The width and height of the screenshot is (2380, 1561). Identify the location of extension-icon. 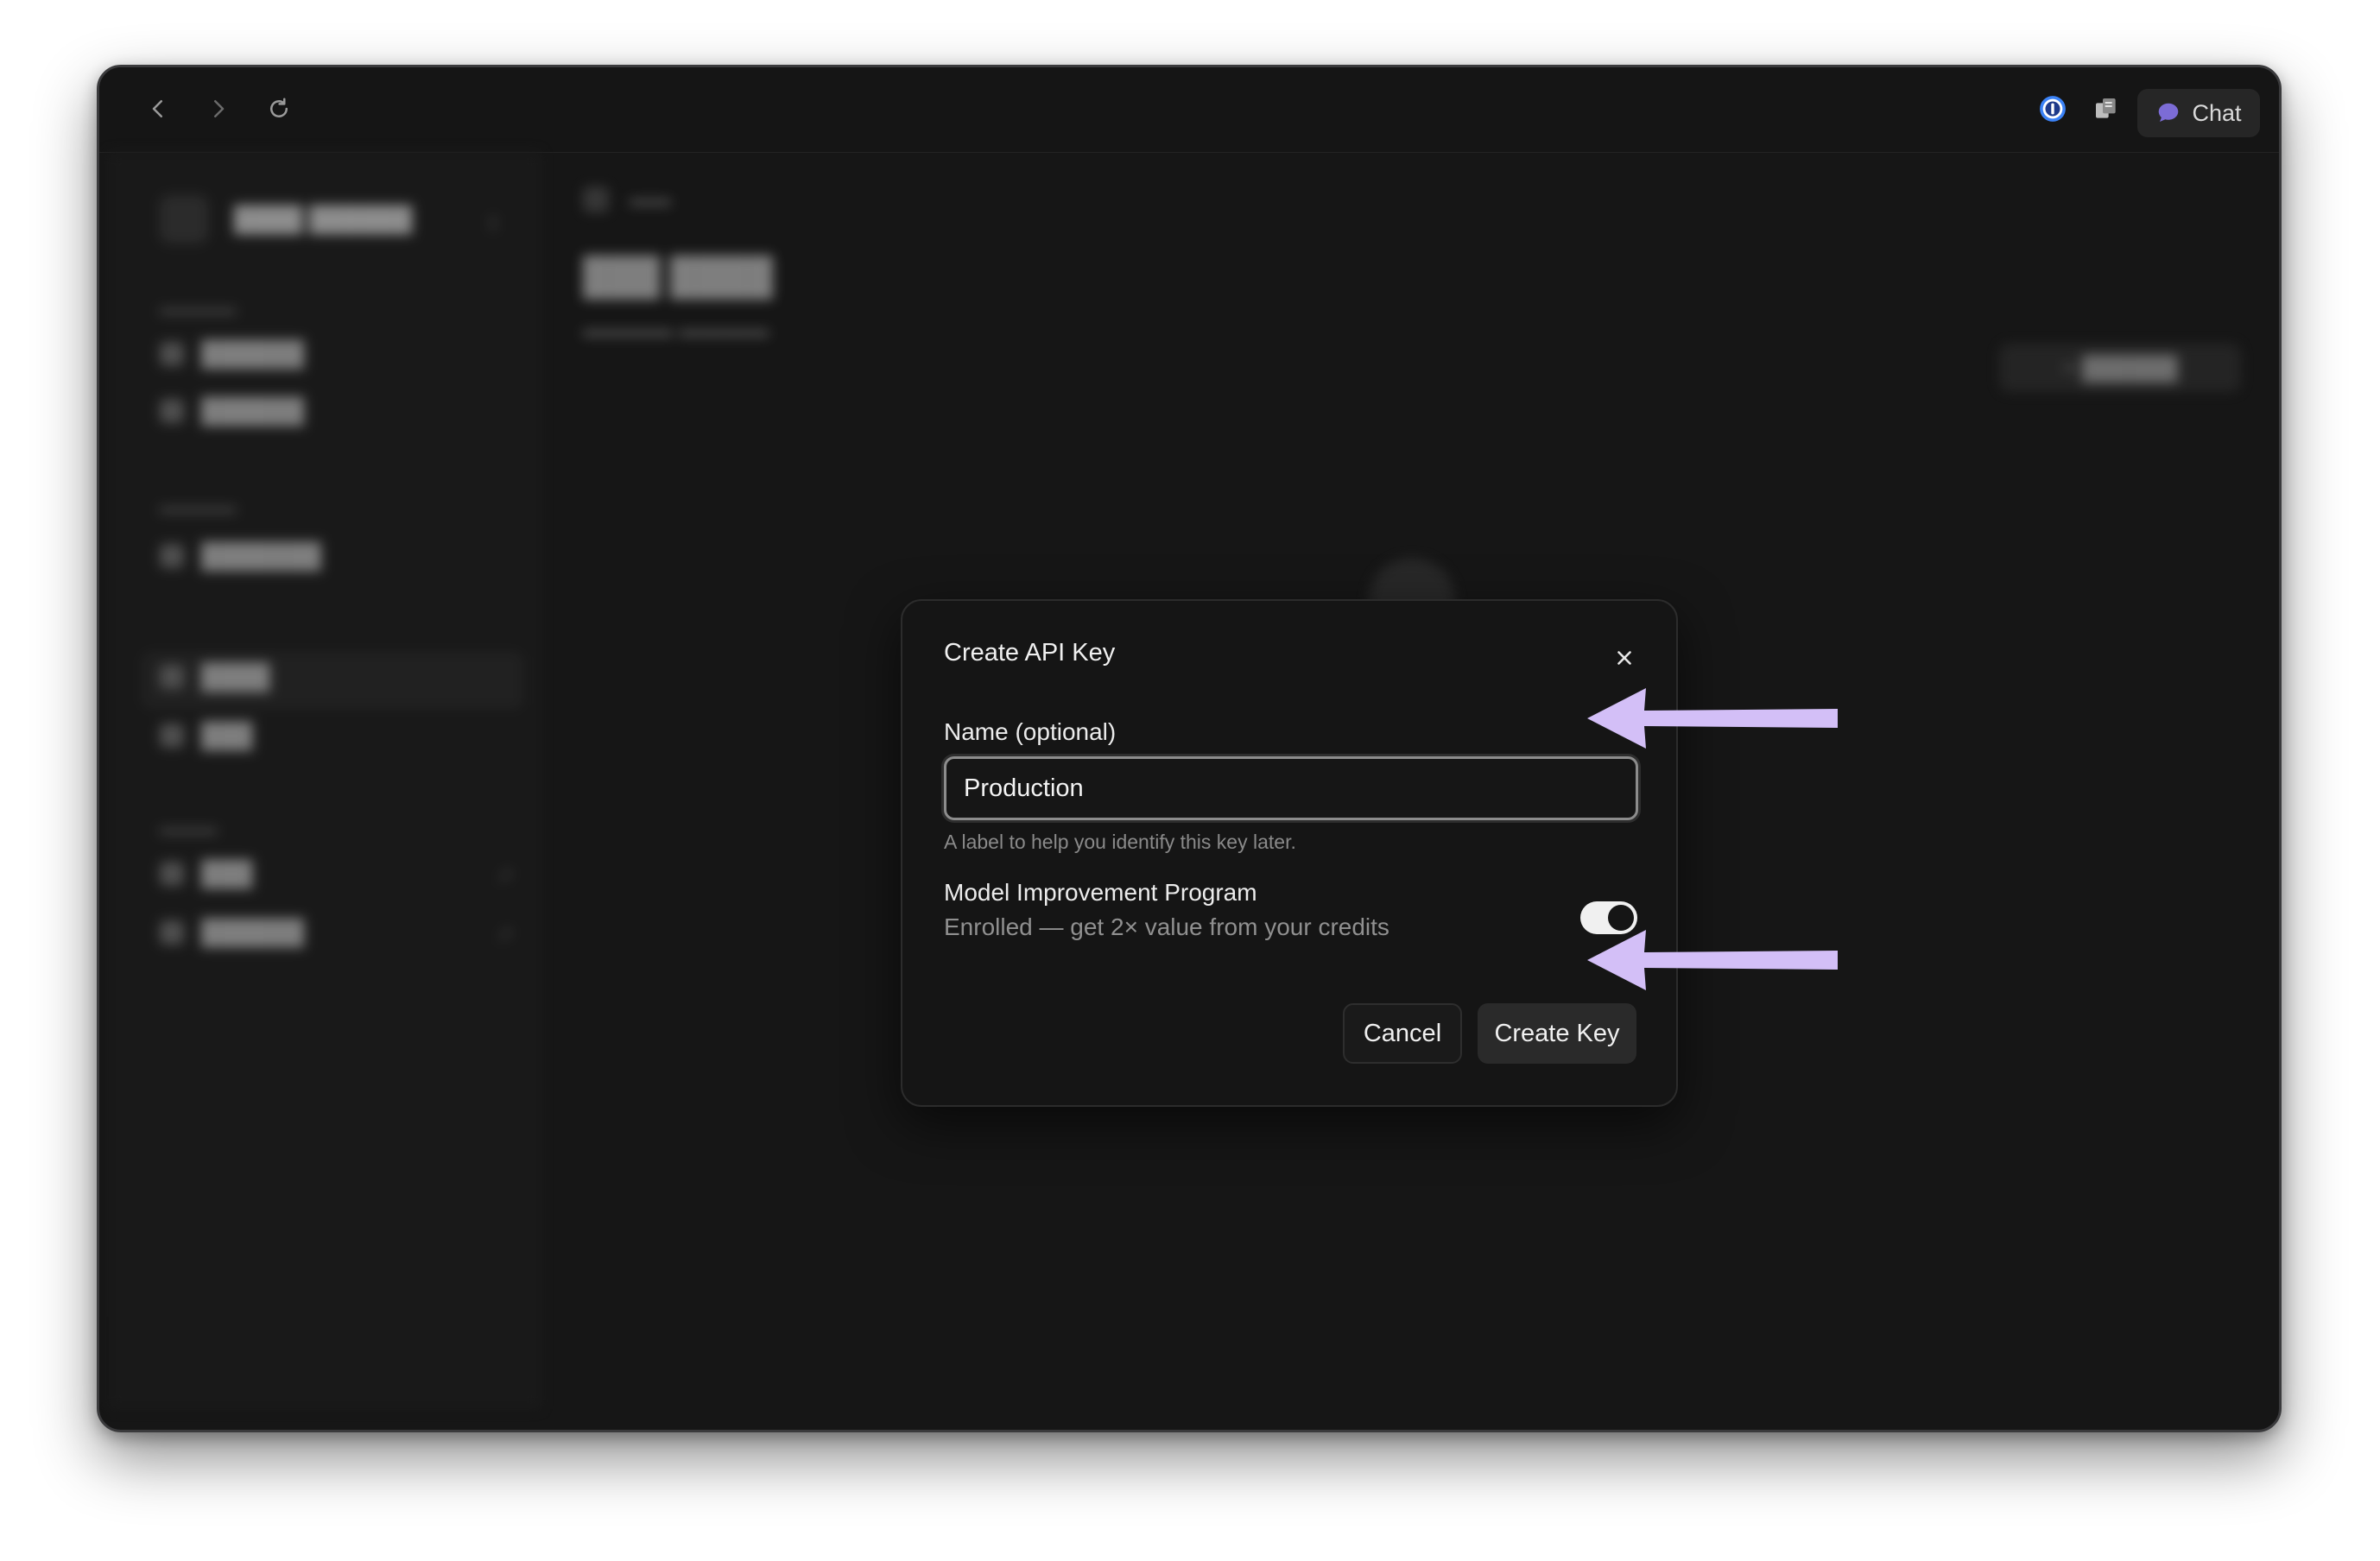
(2106, 108).